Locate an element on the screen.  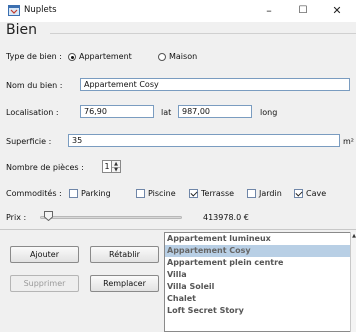
long-label: long is located at coordinates (269, 112).